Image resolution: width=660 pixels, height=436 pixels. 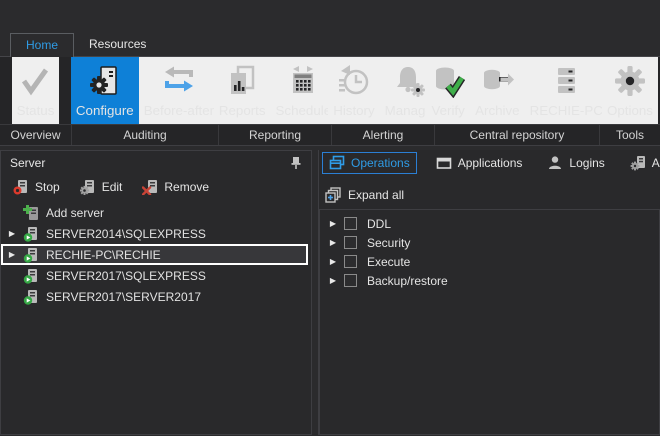 What do you see at coordinates (31, 212) in the screenshot?
I see `add-server-icon` at bounding box center [31, 212].